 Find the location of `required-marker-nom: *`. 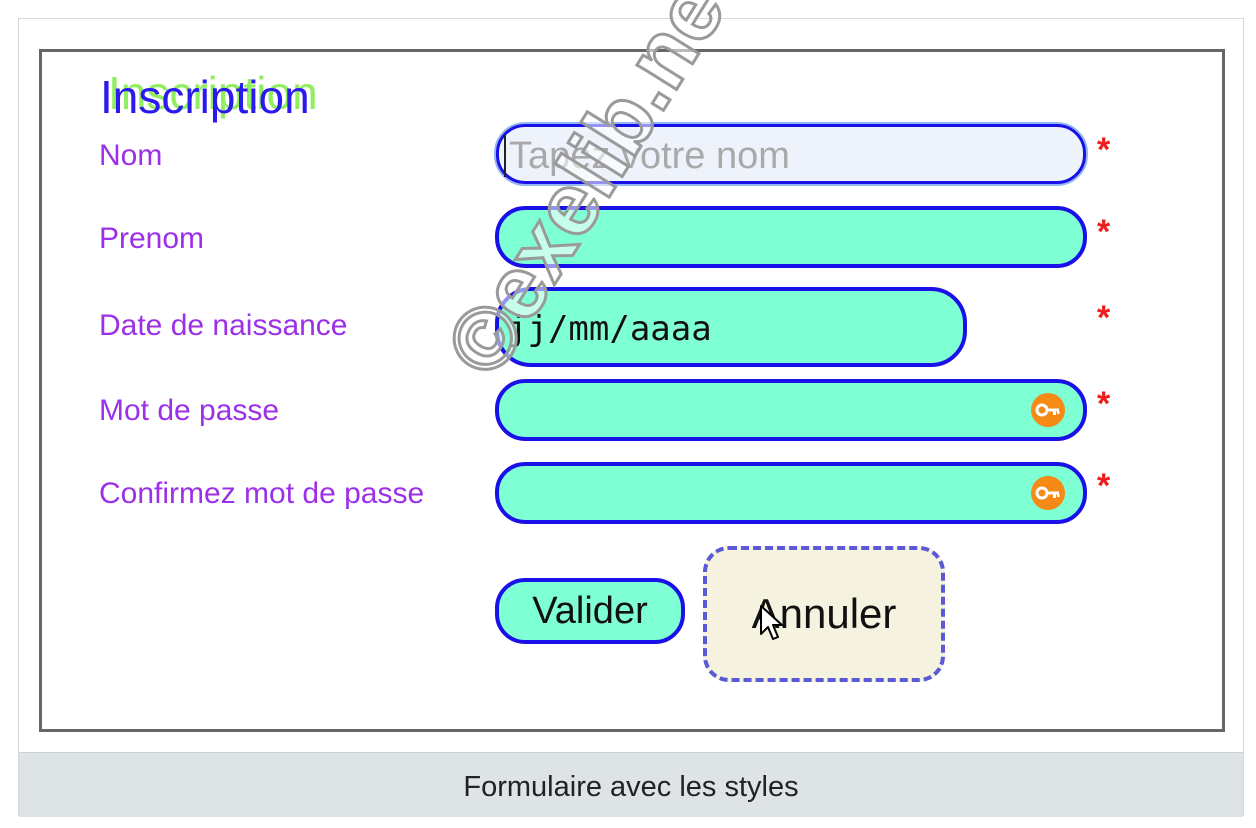

required-marker-nom: * is located at coordinates (1104, 150).